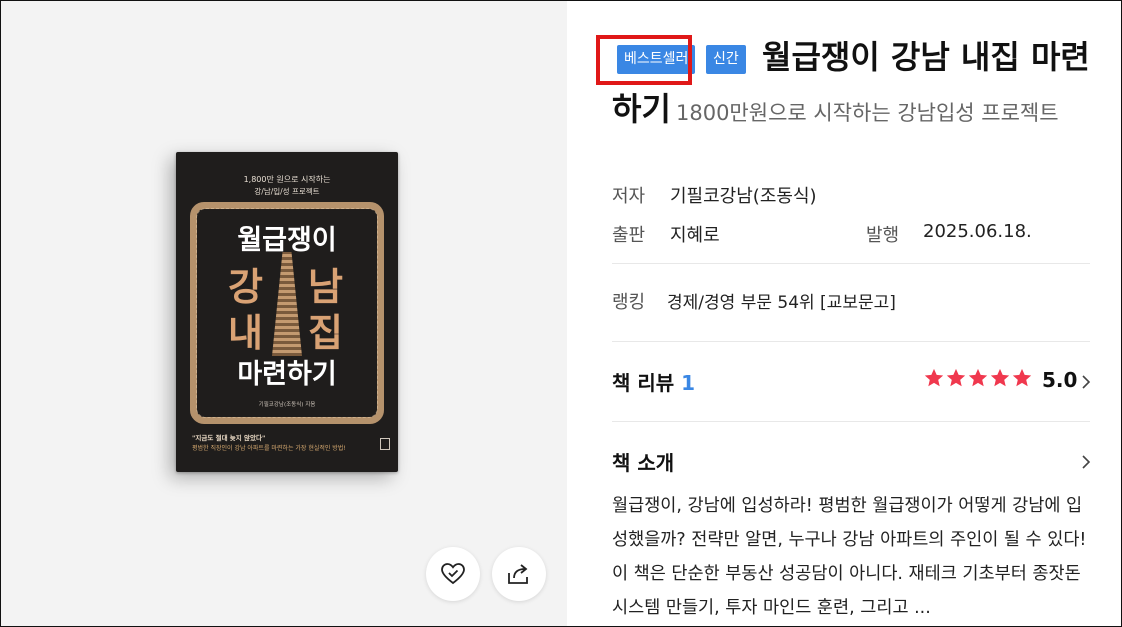 The height and width of the screenshot is (627, 1122). I want to click on share-icon, so click(518, 574).